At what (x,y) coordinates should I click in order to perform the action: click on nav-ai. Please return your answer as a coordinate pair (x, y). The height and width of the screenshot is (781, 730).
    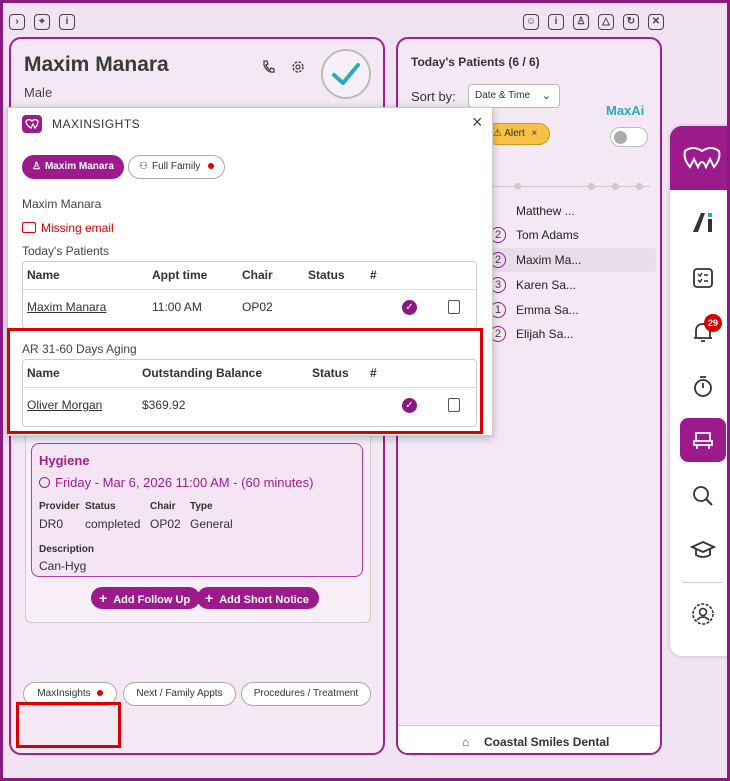
    Looking at the image, I should click on (703, 222).